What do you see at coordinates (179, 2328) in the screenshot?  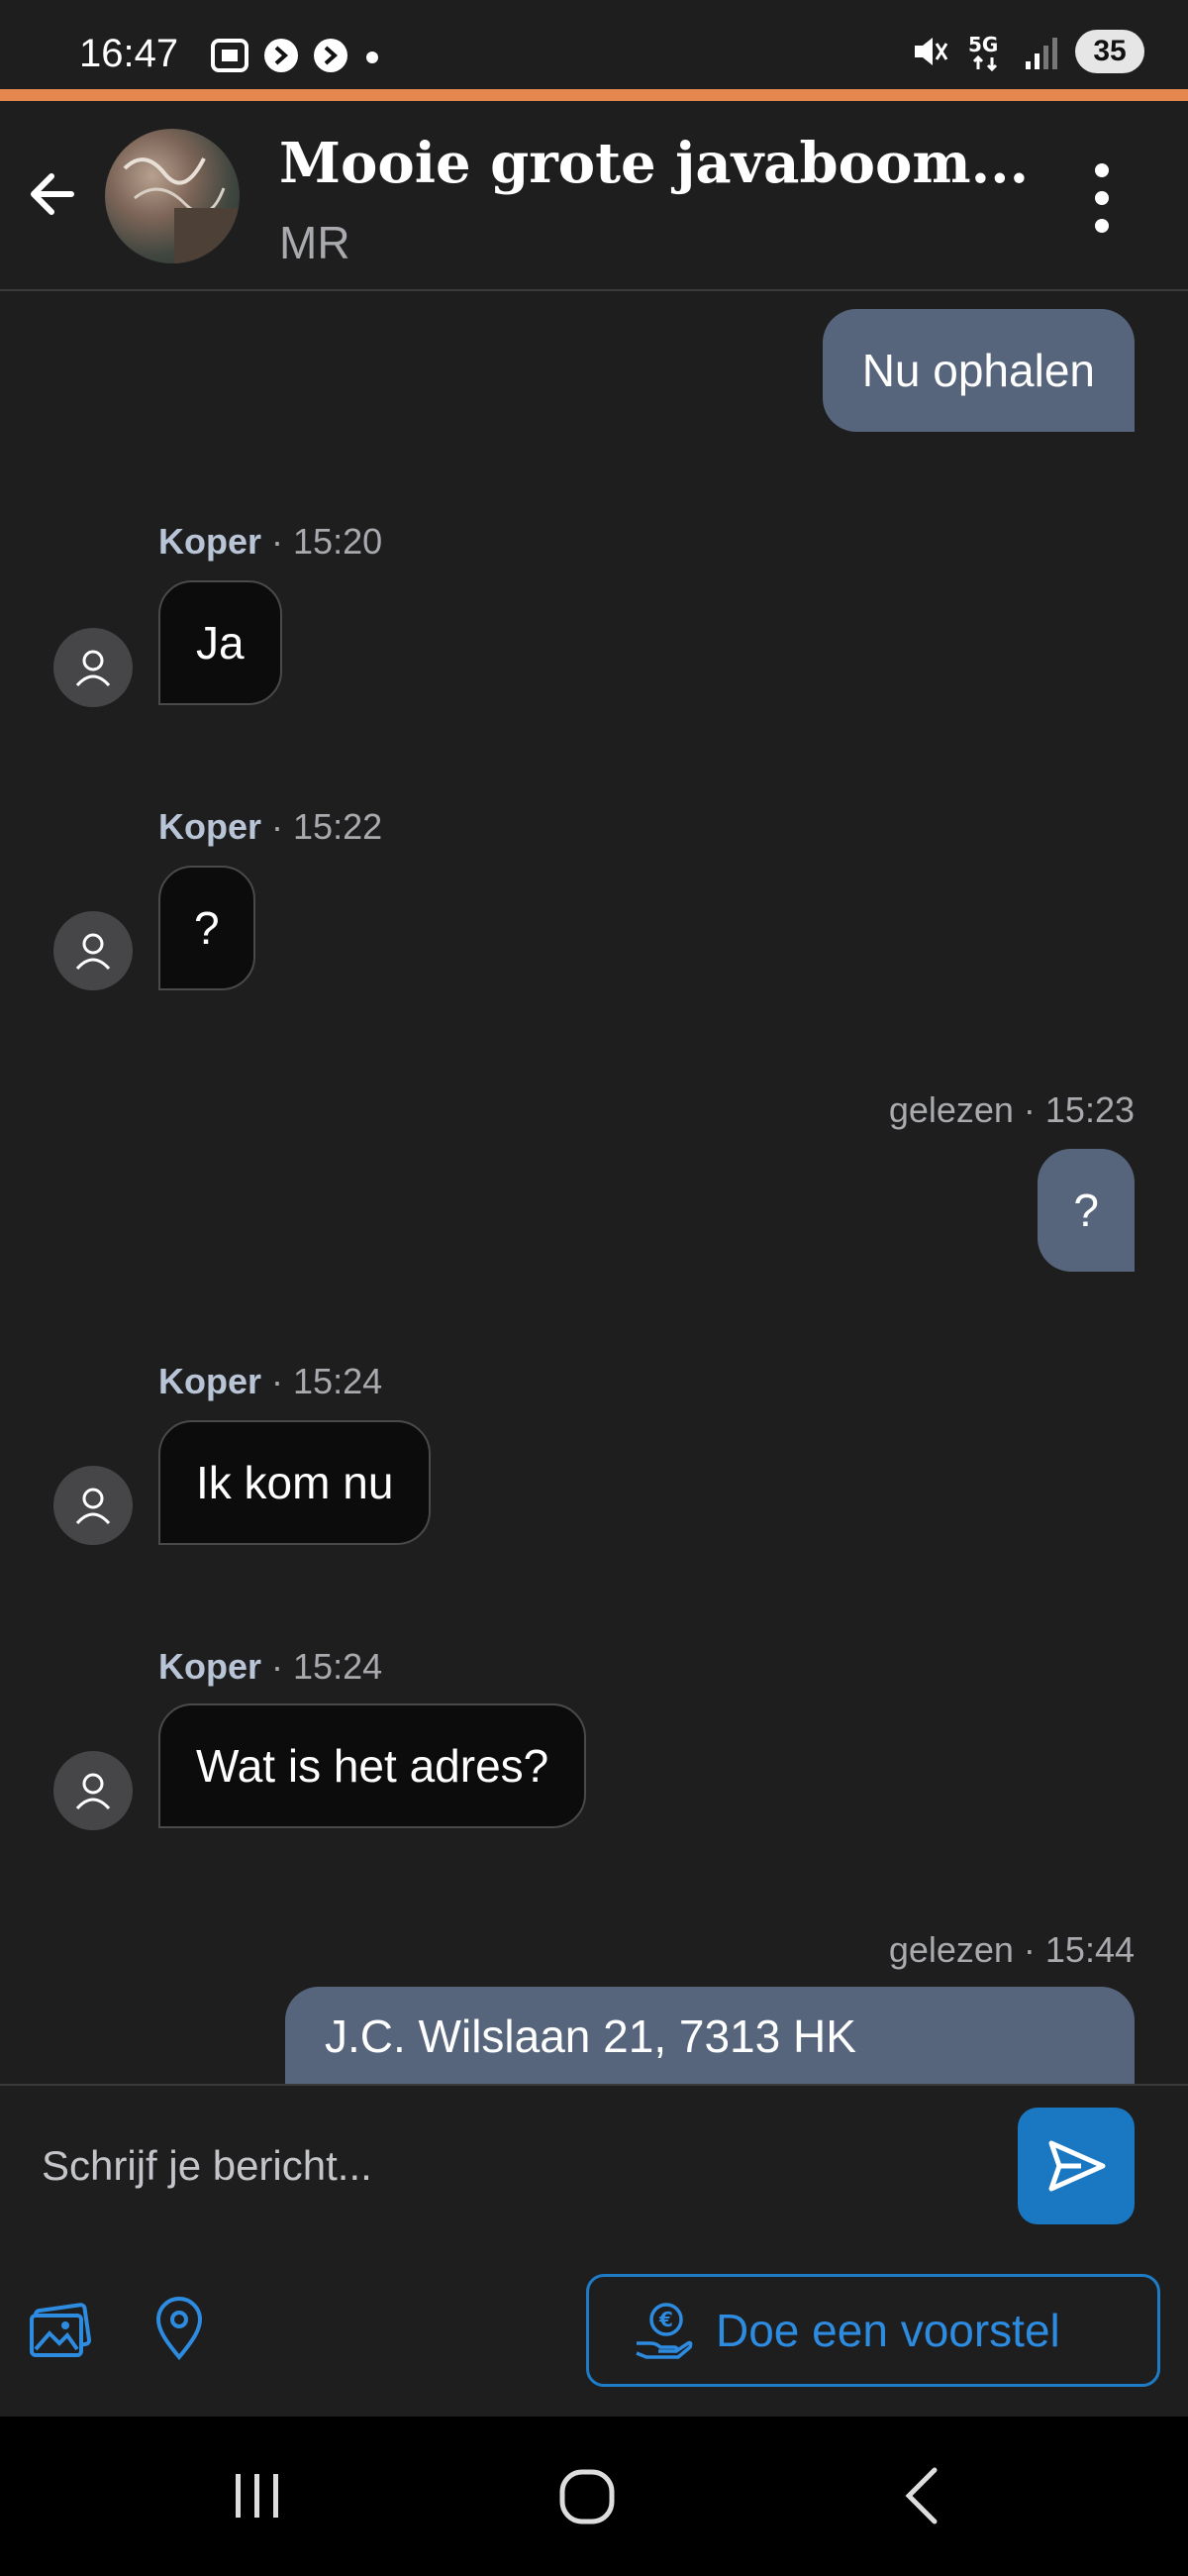 I see `location-pin-icon` at bounding box center [179, 2328].